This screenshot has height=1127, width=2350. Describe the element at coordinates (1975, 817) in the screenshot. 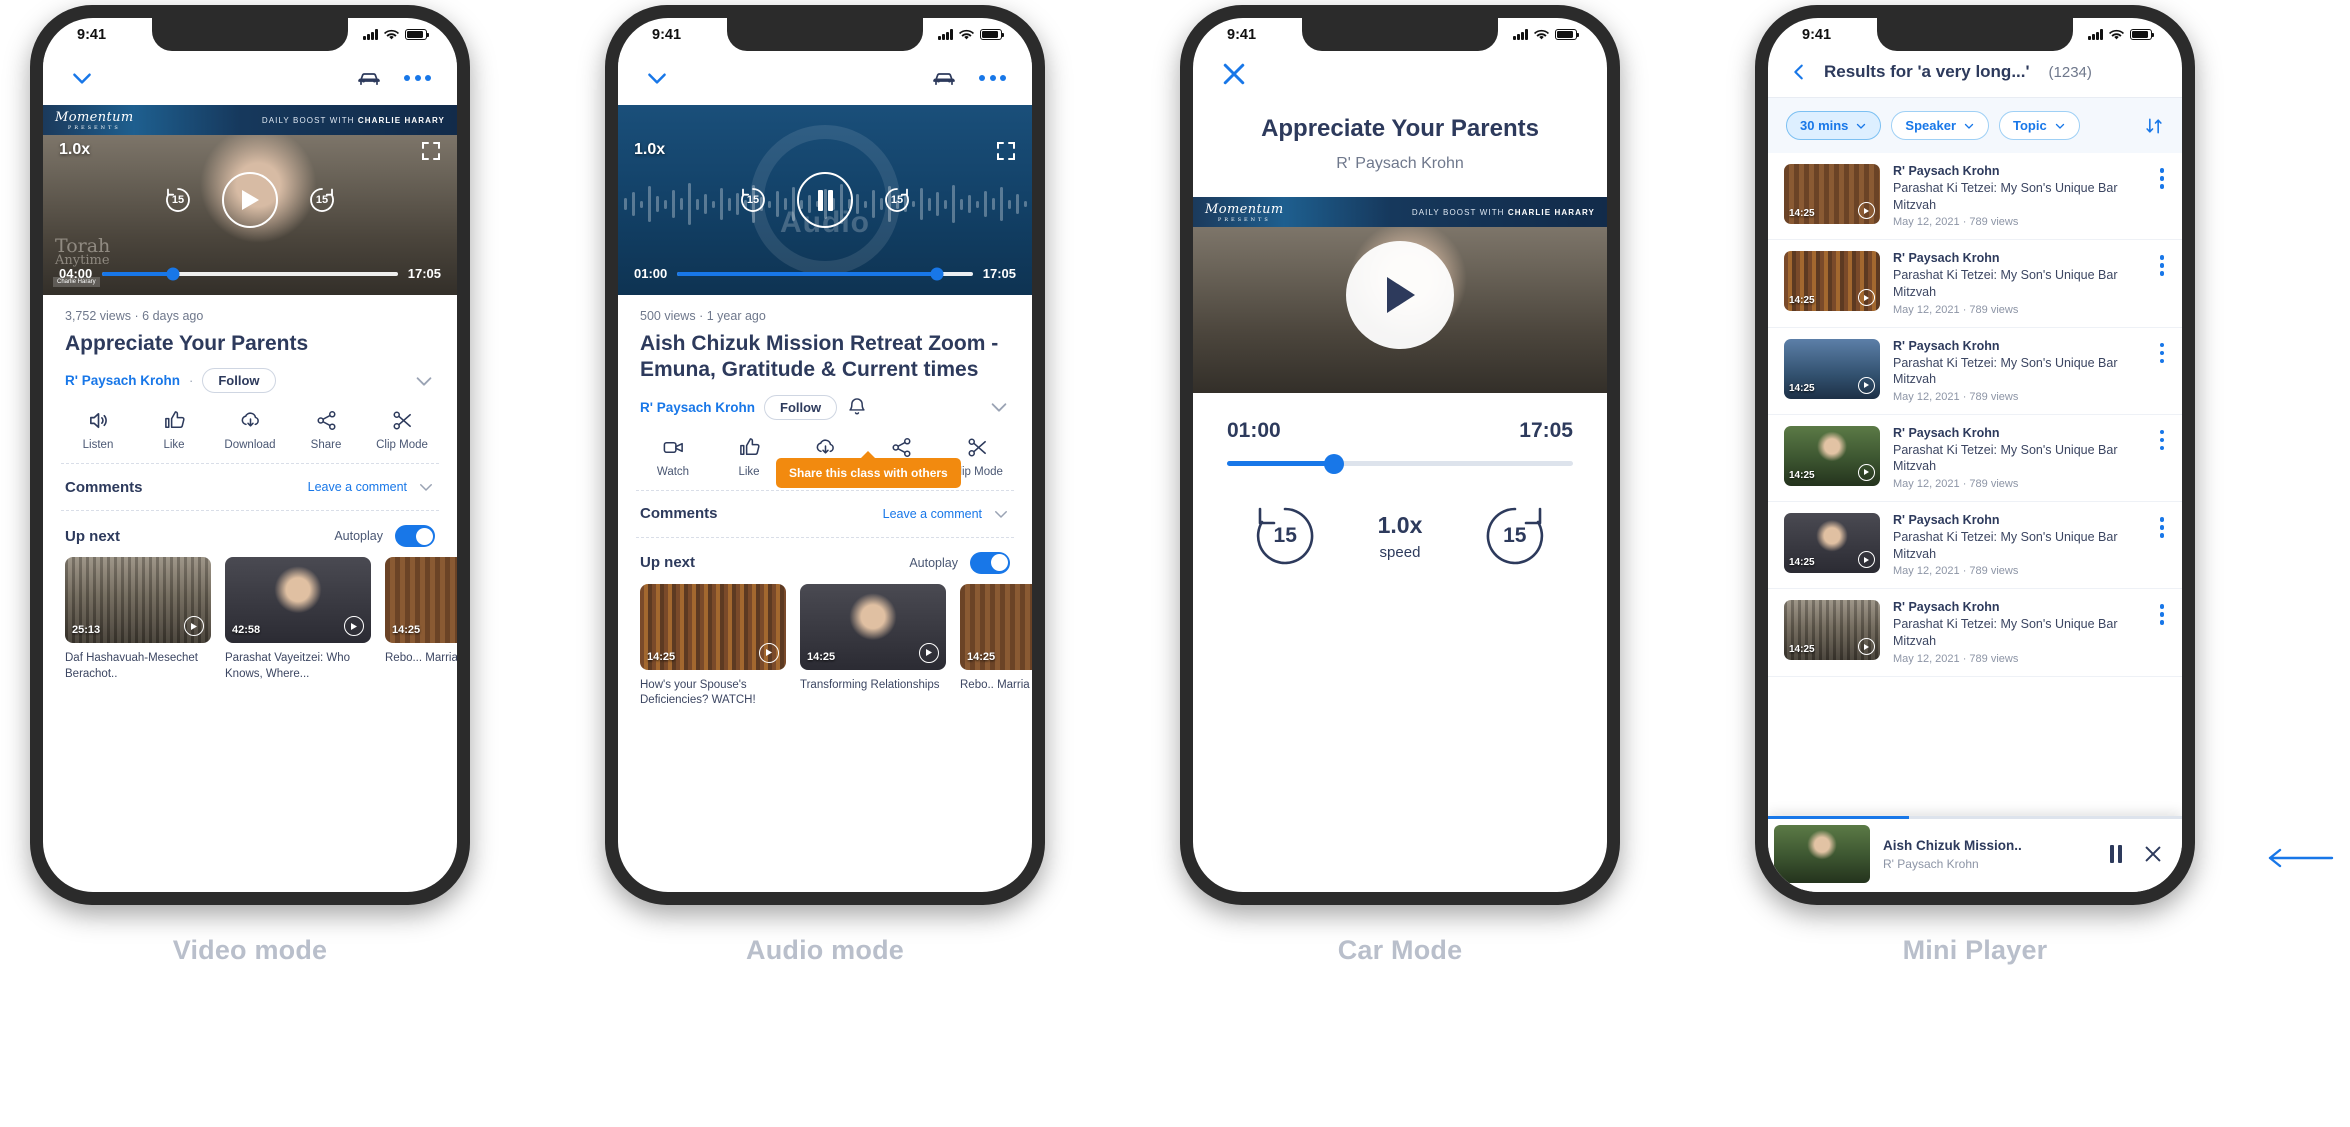

I see `mini-progress-bar` at that location.